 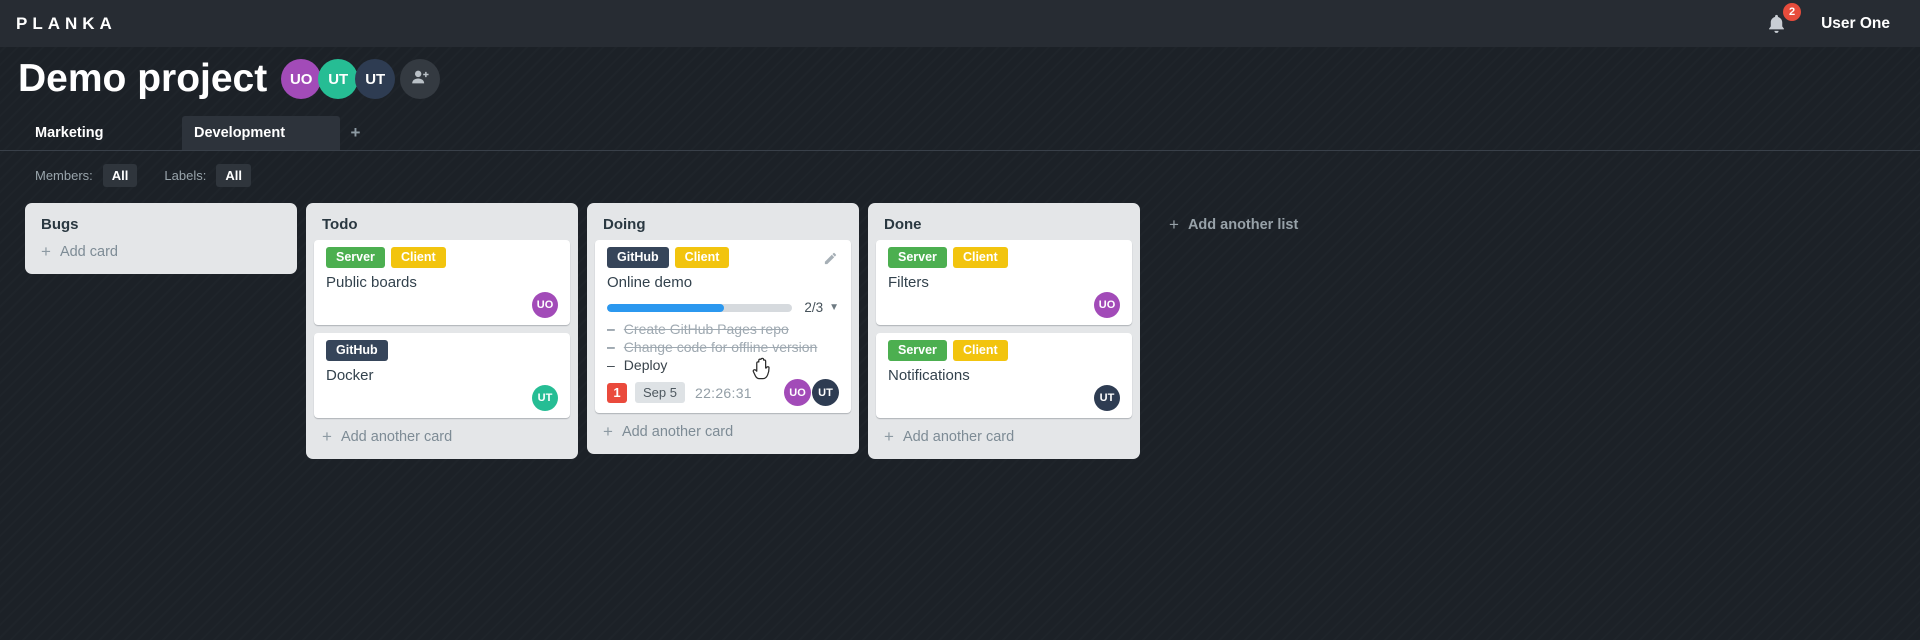 I want to click on topbar: PLANKA 2 User One, so click(x=960, y=23).